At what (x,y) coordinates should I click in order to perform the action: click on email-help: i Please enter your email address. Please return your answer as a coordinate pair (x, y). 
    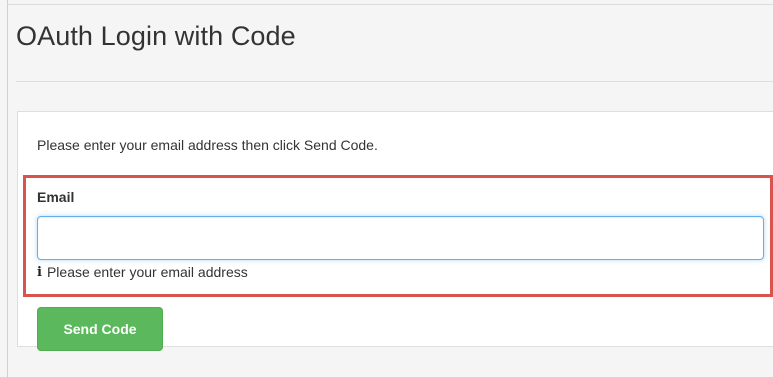
    Looking at the image, I should click on (142, 272).